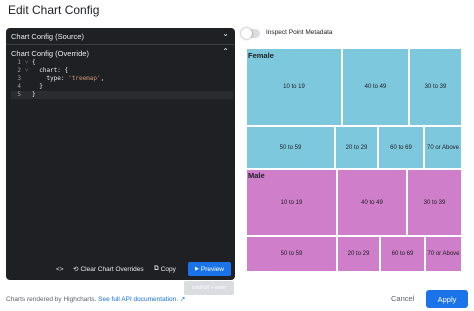  I want to click on treemap-group-label: Female, so click(261, 55).